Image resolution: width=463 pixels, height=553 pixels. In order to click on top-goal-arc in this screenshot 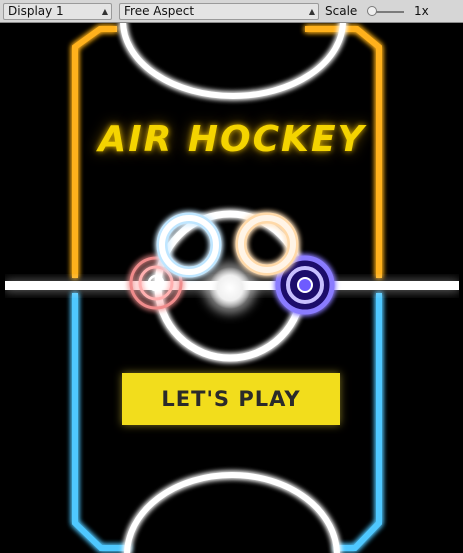, I will do `click(233, 61)`.